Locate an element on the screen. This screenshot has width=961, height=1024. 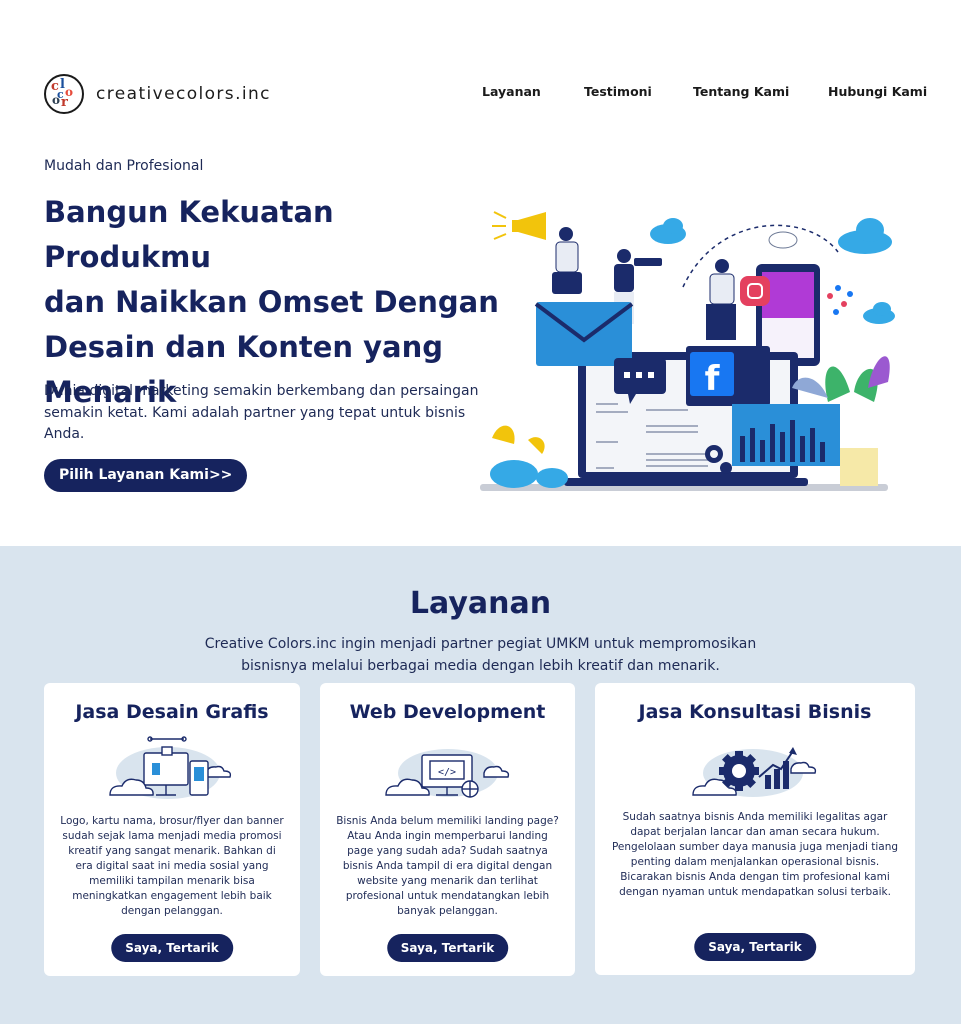
service-card-title: Jasa Konsultasi Bisnis is located at coordinates (755, 712).